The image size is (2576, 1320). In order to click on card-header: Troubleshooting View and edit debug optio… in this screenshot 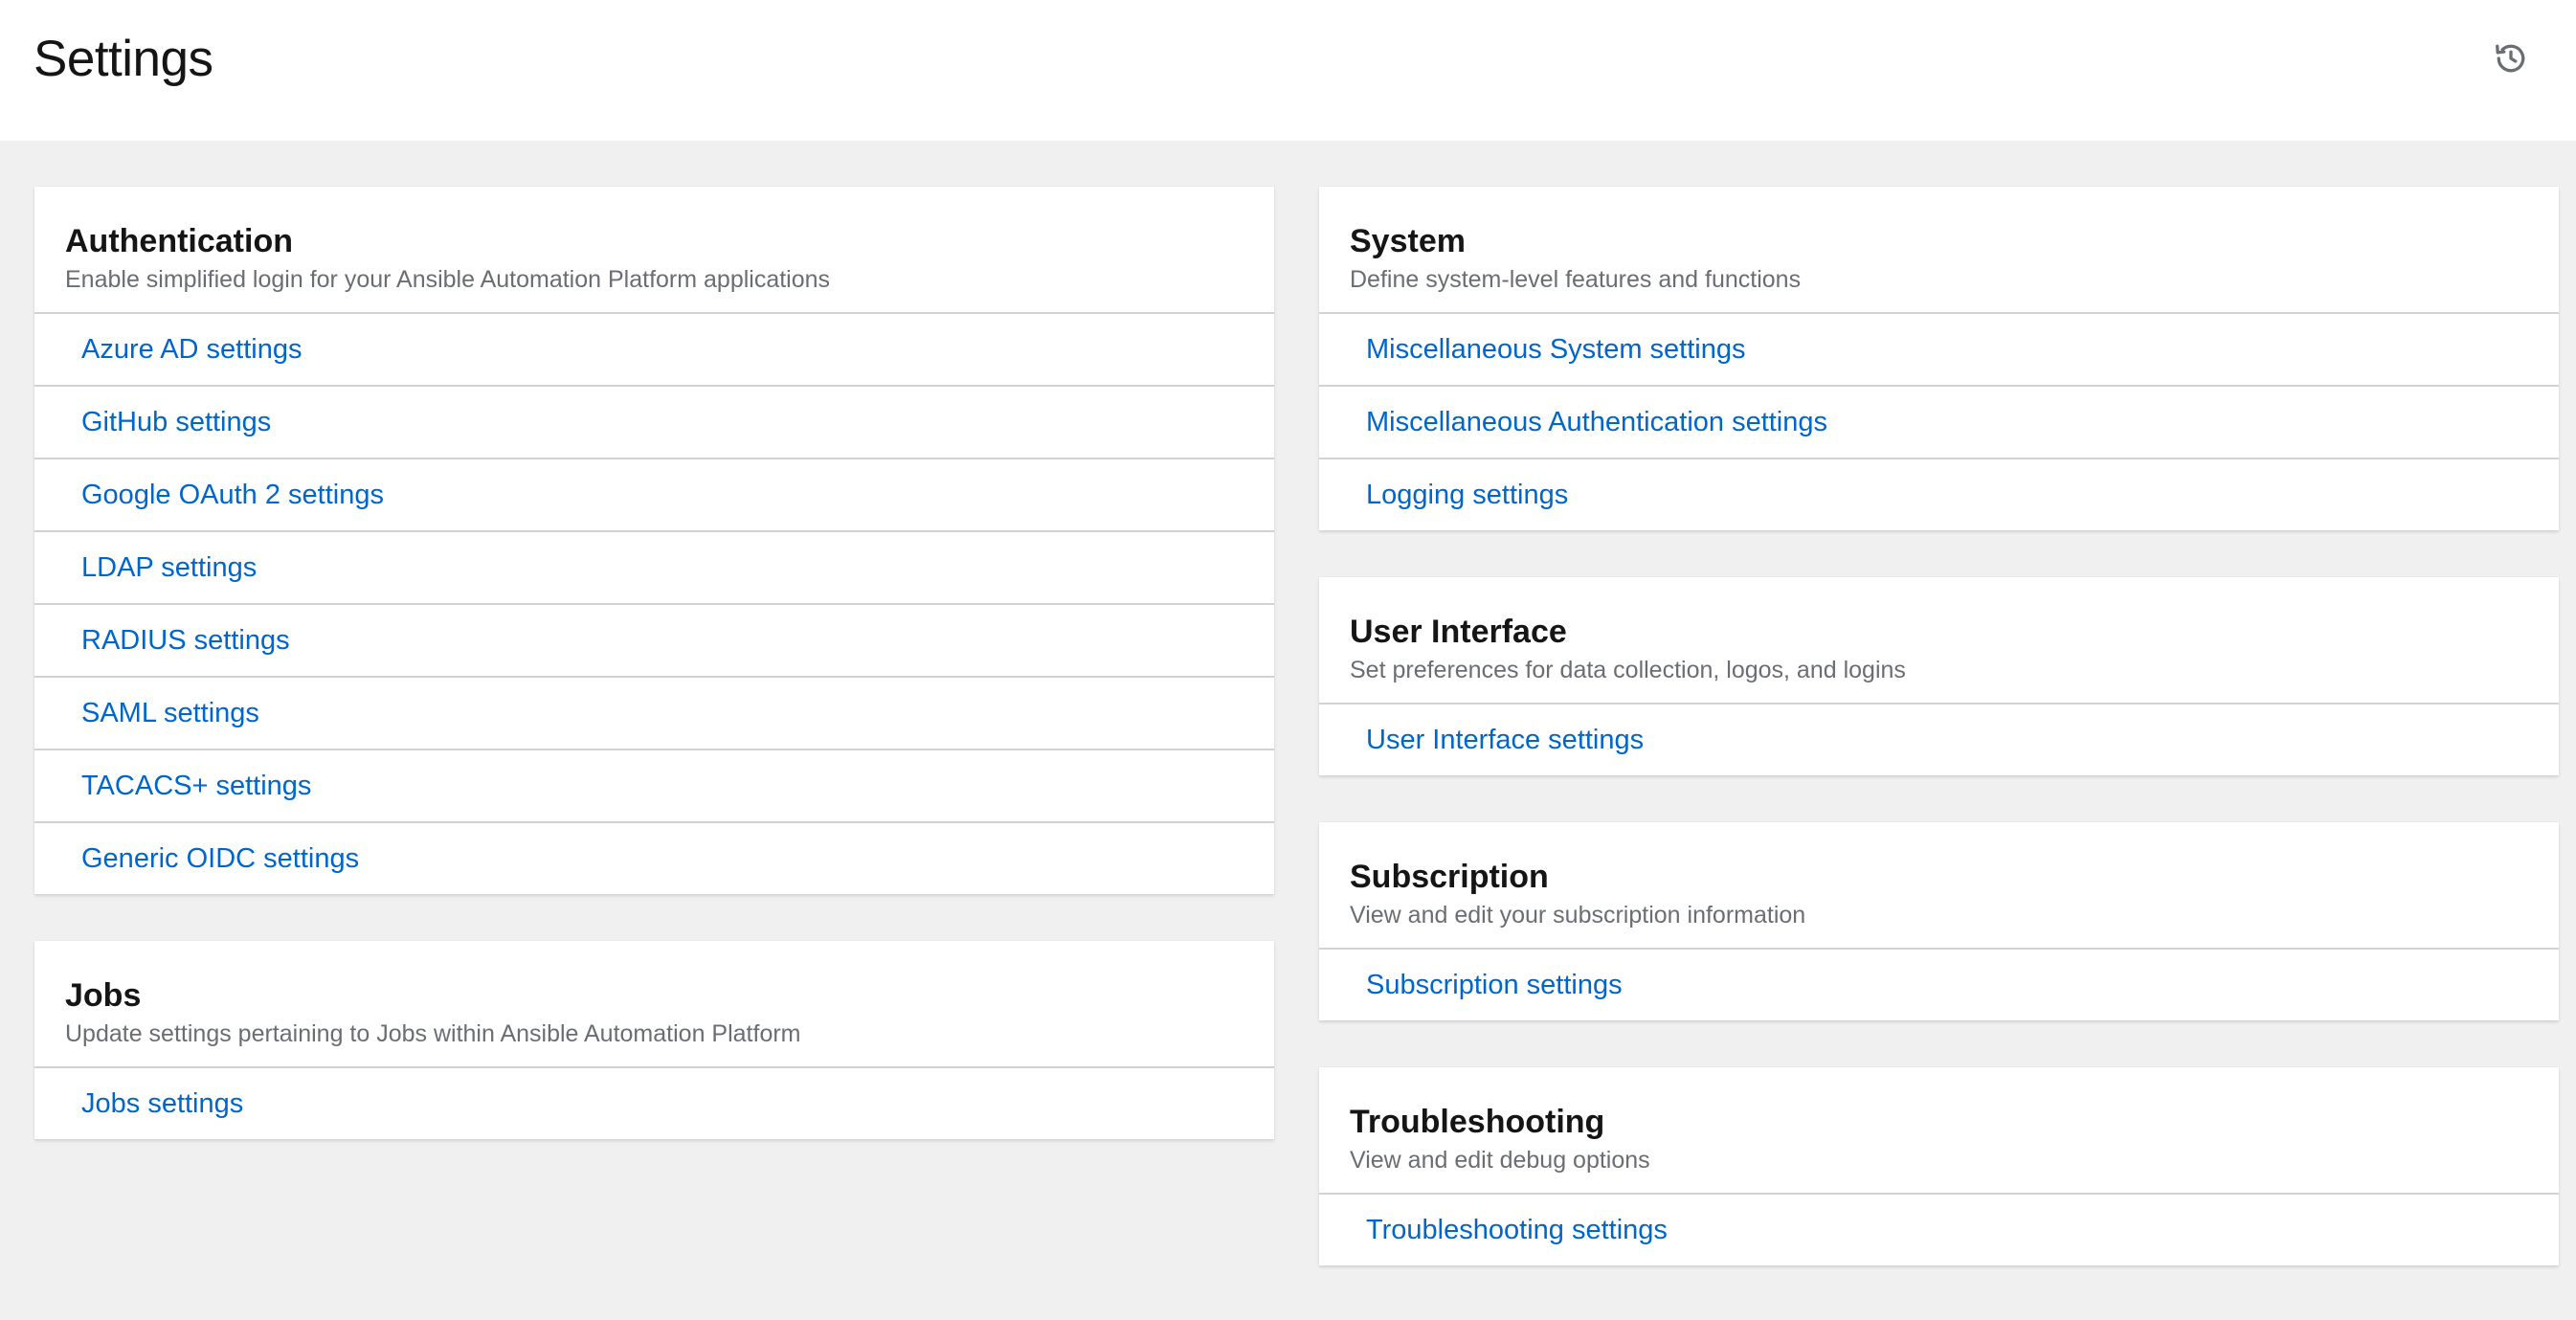, I will do `click(1939, 1131)`.